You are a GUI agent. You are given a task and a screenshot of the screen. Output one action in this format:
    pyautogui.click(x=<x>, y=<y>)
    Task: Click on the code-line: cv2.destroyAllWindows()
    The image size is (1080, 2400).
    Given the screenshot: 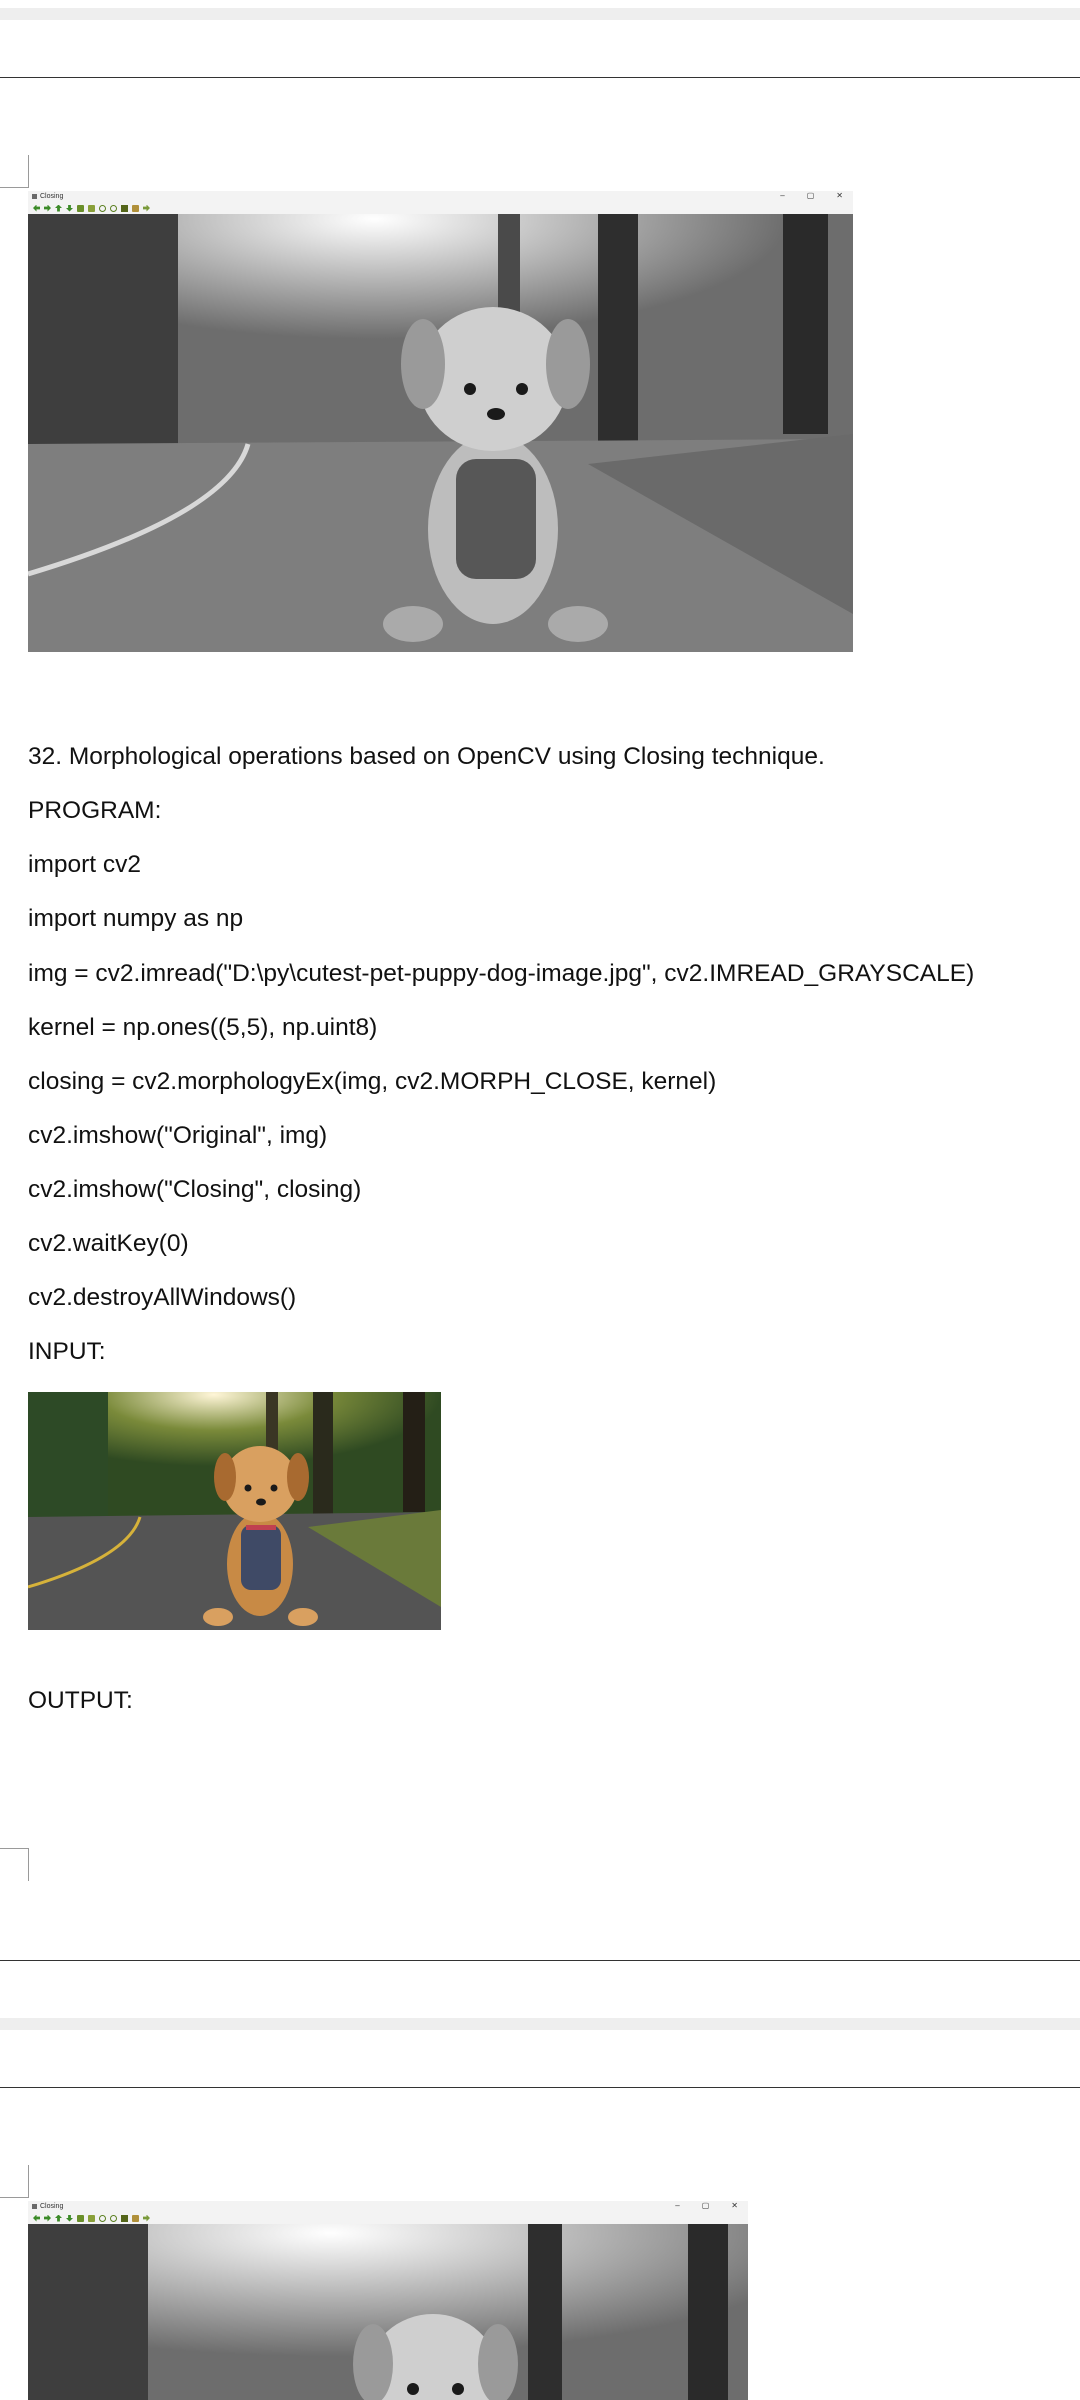 What is the action you would take?
    pyautogui.click(x=162, y=1297)
    